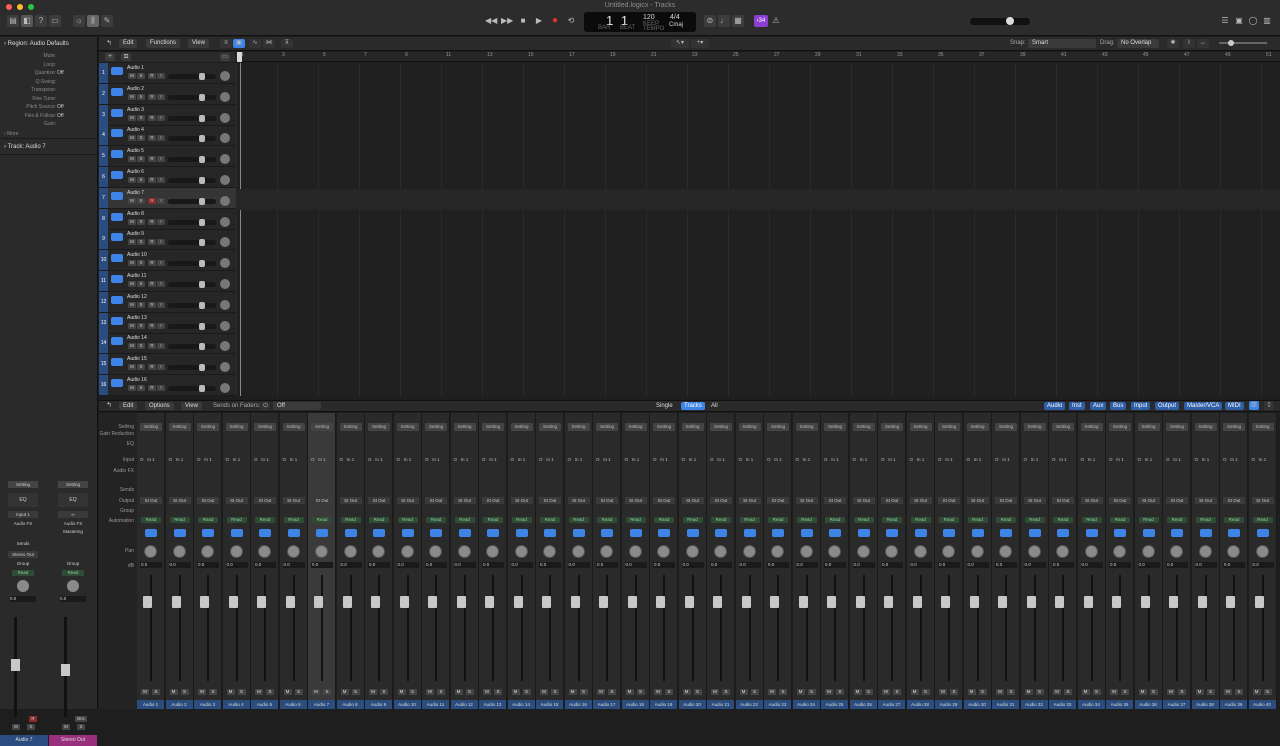 The image size is (1280, 746). Describe the element at coordinates (464, 704) in the screenshot. I see `channel-strip-name: Audio 12` at that location.